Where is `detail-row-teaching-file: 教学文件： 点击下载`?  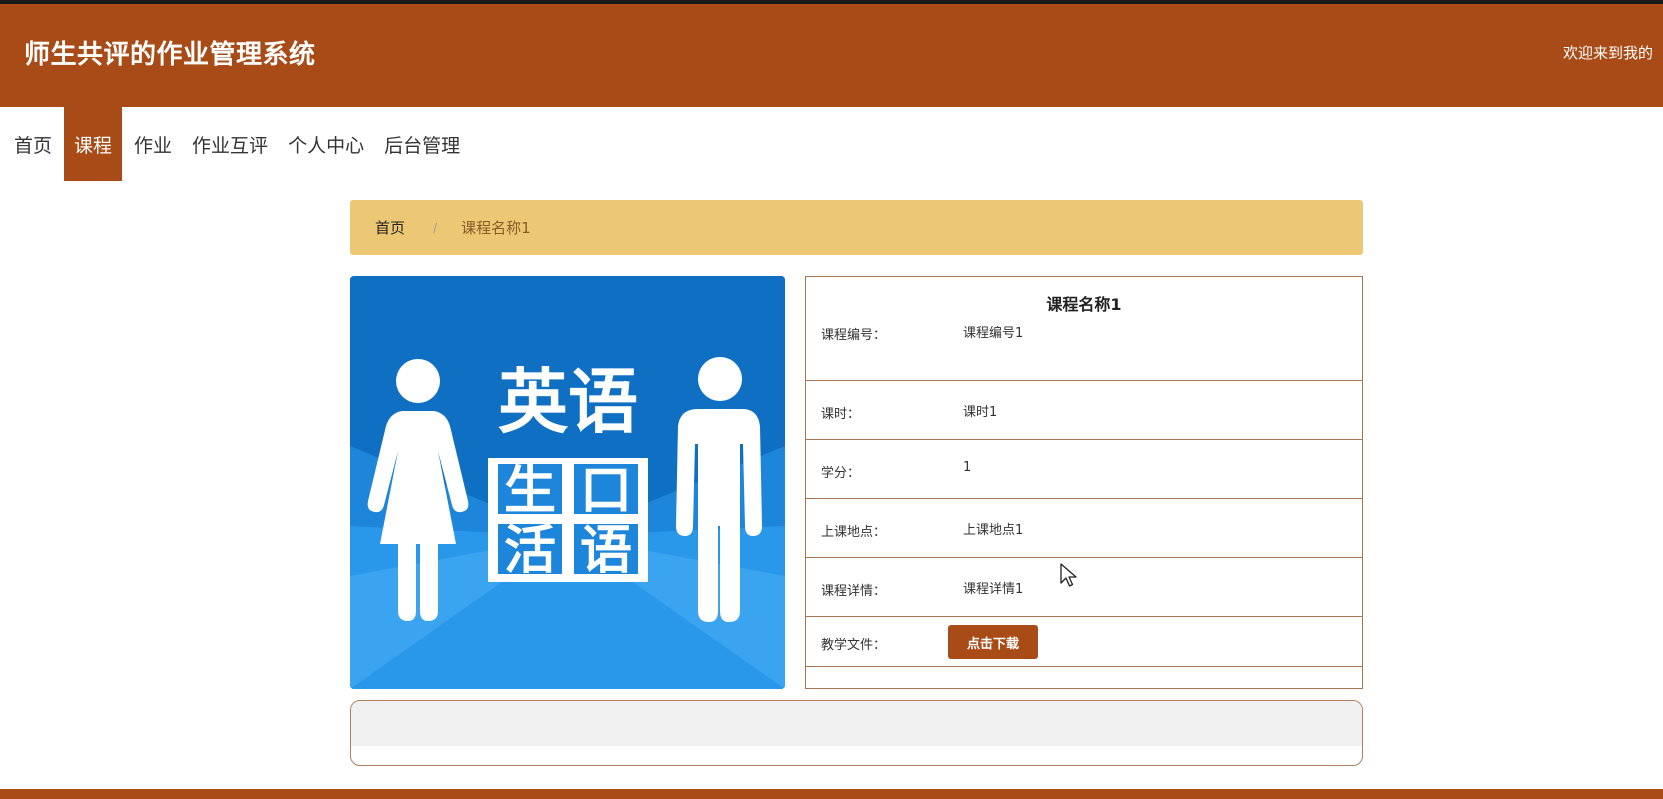 detail-row-teaching-file: 教学文件： 点击下载 is located at coordinates (1084, 642).